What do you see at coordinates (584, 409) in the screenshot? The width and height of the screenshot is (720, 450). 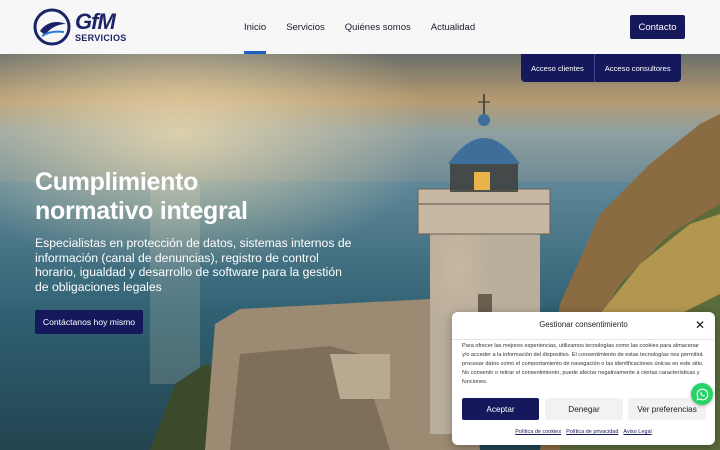 I see `deny-button: Denegar` at bounding box center [584, 409].